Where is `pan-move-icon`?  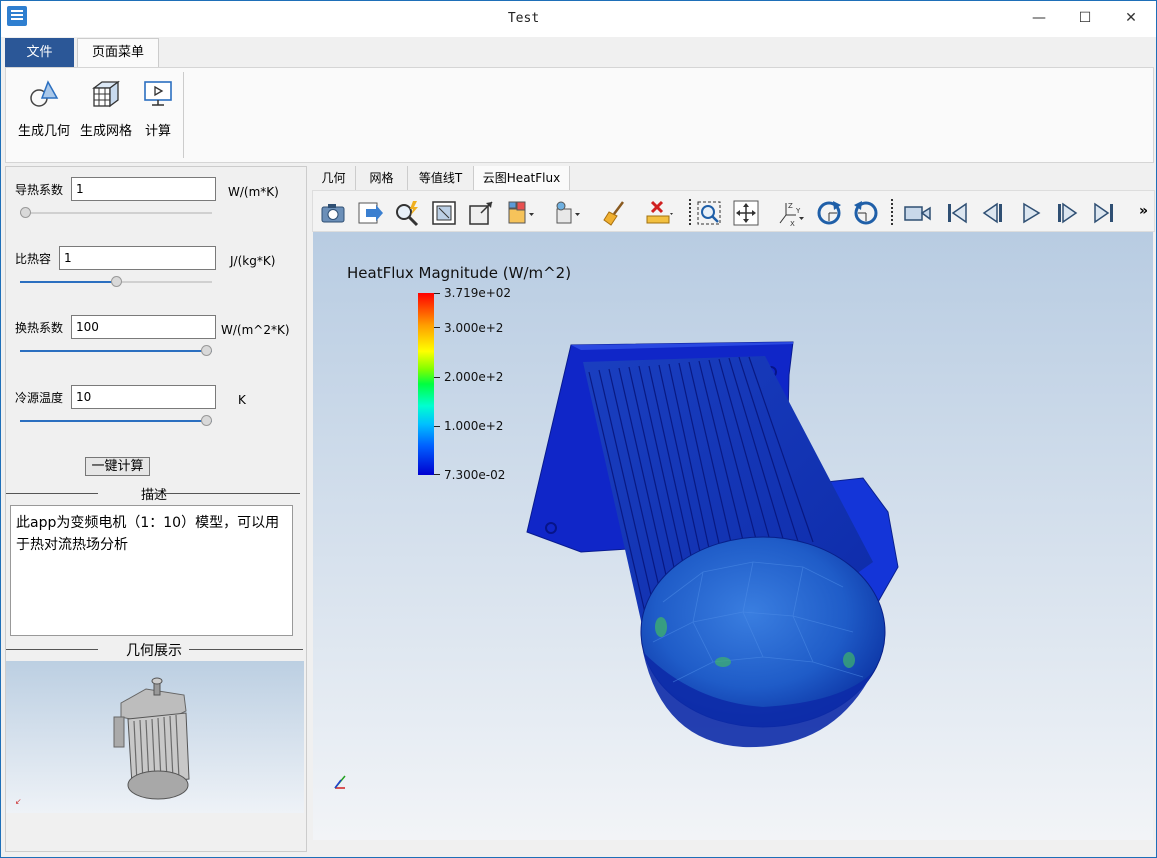
pan-move-icon is located at coordinates (746, 213).